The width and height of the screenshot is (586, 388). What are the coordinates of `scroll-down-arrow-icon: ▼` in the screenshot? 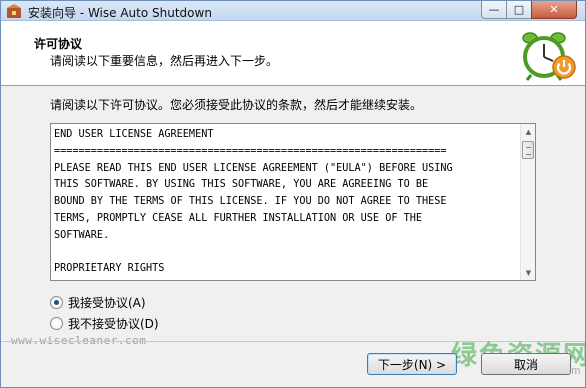 It's located at (528, 272).